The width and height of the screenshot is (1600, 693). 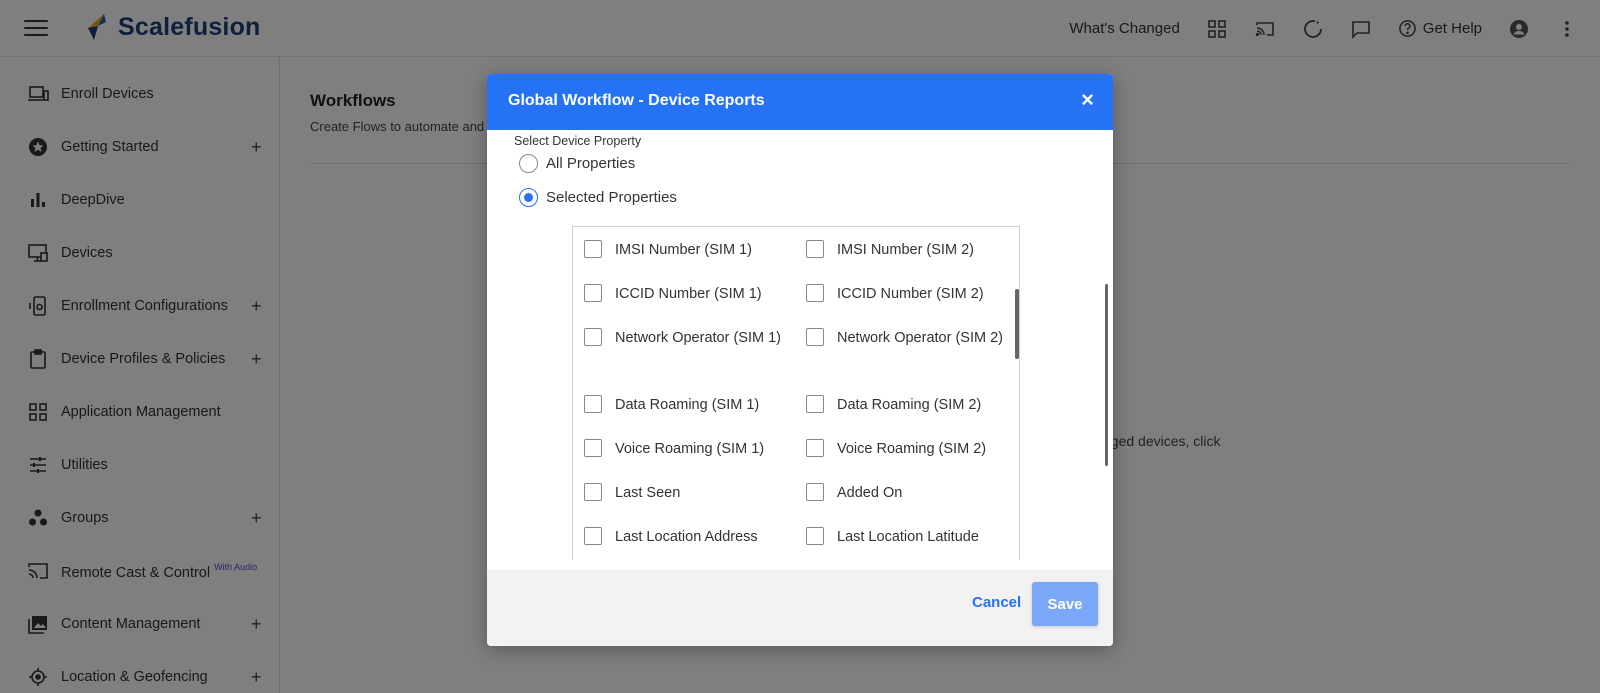 I want to click on property-voice-roaming-sim1: Voice Roaming (SIM 1), so click(x=684, y=449).